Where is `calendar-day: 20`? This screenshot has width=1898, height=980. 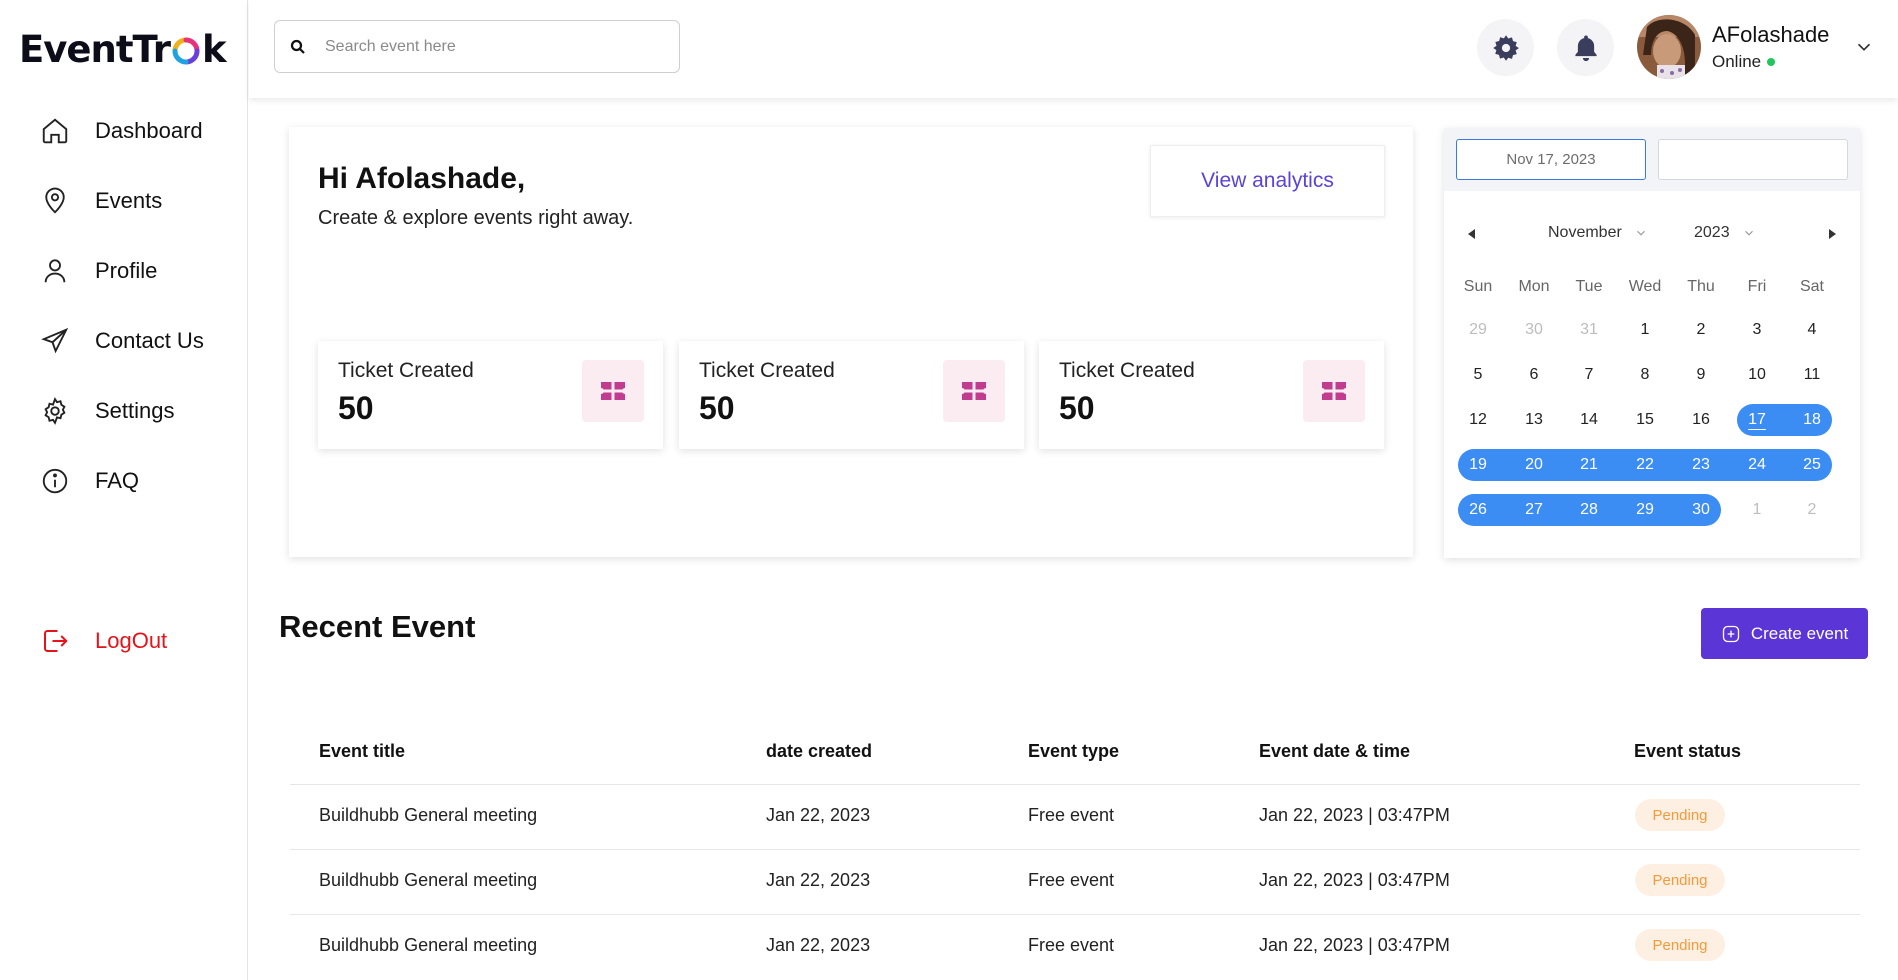
calendar-day: 20 is located at coordinates (1534, 465).